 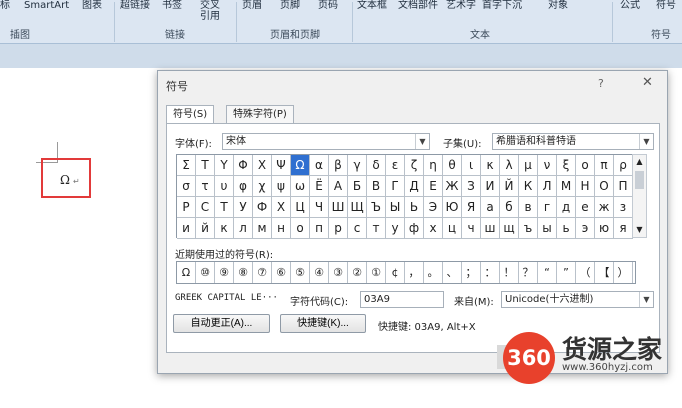 I want to click on recent-symbol-cell: （, so click(x=585, y=272).